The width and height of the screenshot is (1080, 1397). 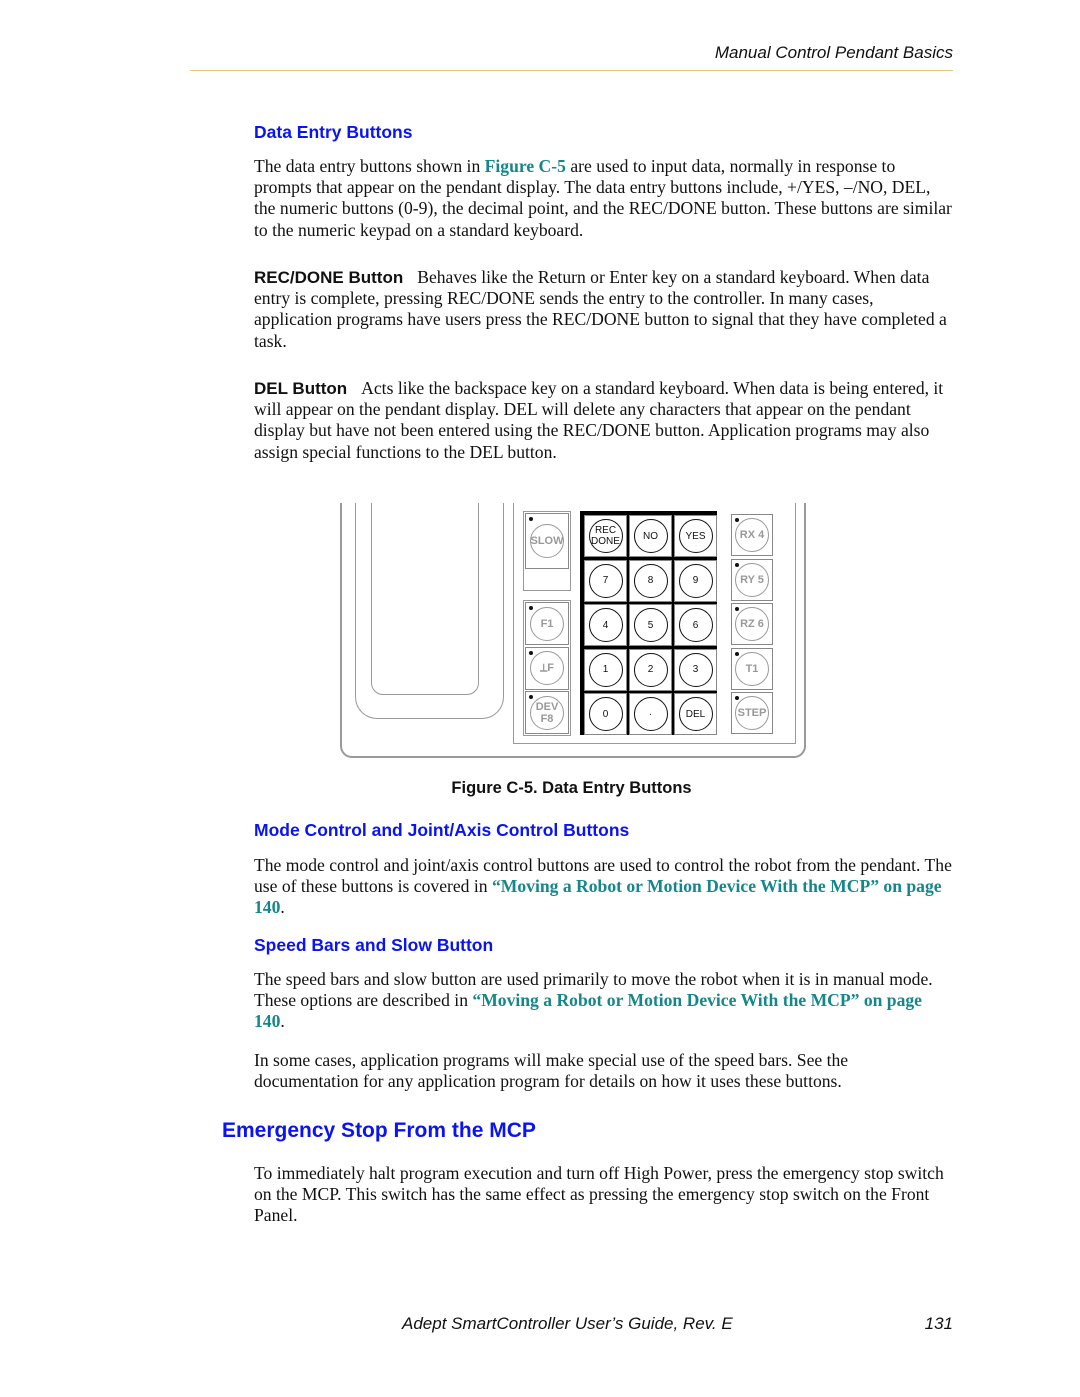 What do you see at coordinates (571, 70) in the screenshot?
I see `header-rule` at bounding box center [571, 70].